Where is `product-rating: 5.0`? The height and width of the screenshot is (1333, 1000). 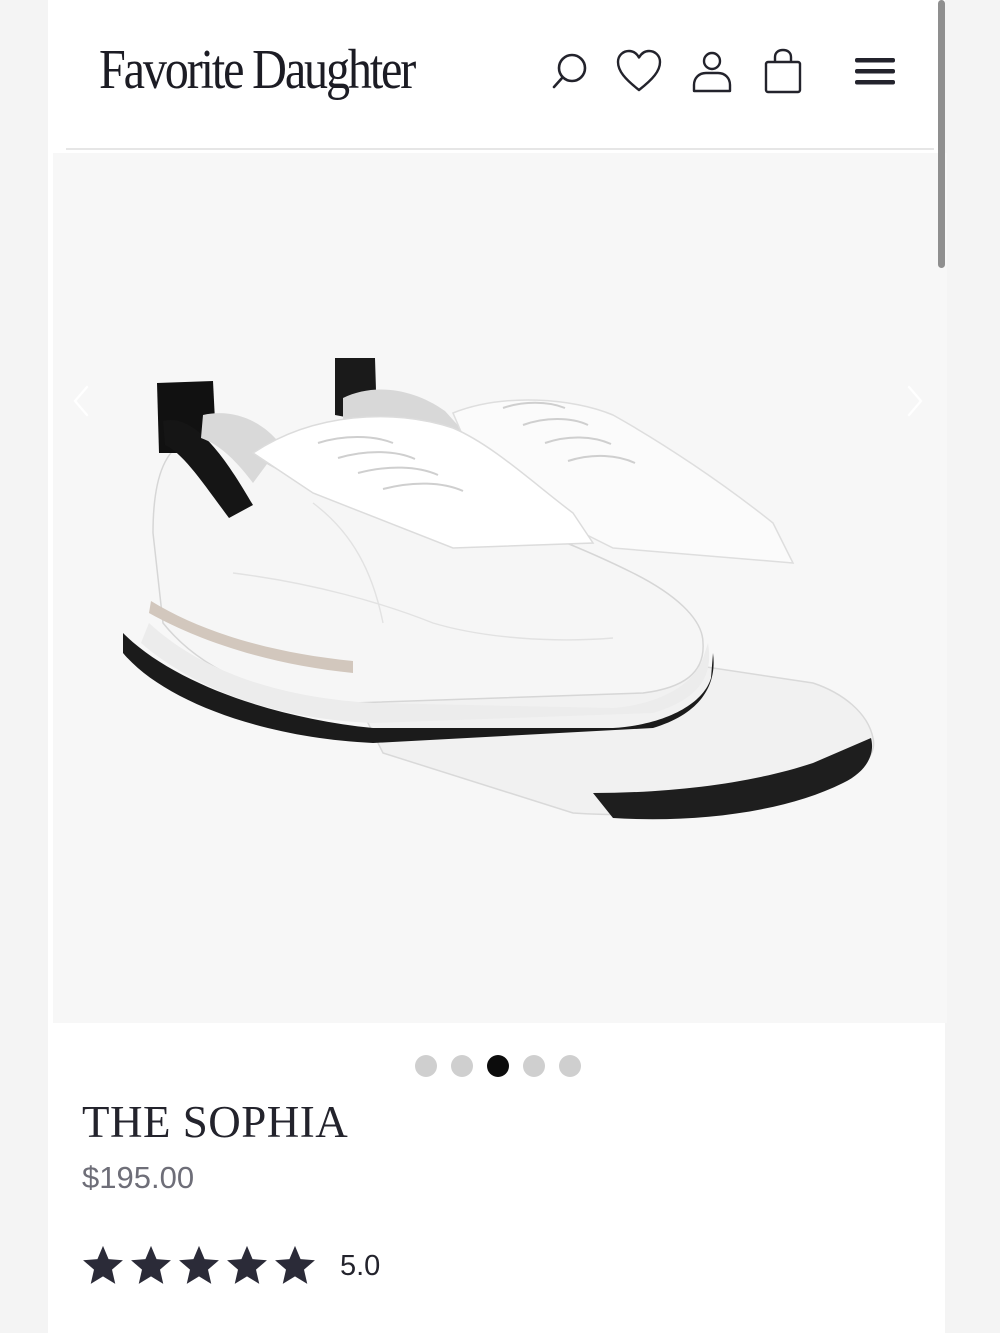
product-rating: 5.0 is located at coordinates (230, 1266).